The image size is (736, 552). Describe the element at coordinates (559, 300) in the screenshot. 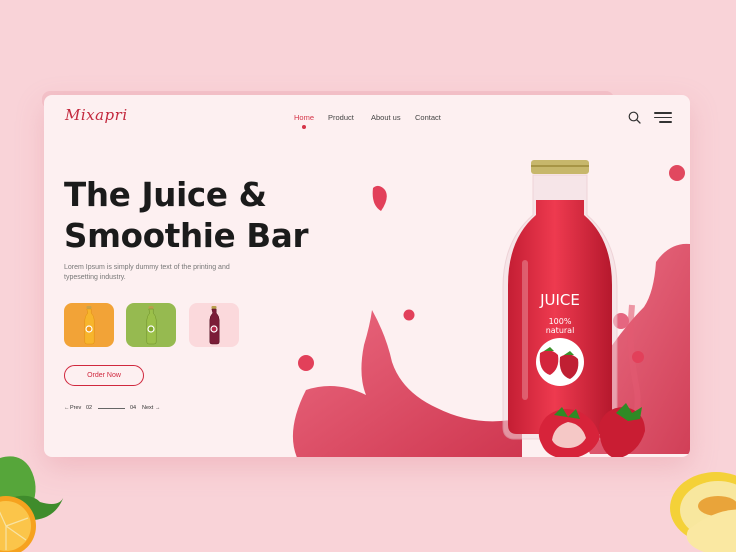

I see `bottle-label-juice: JUICE` at that location.